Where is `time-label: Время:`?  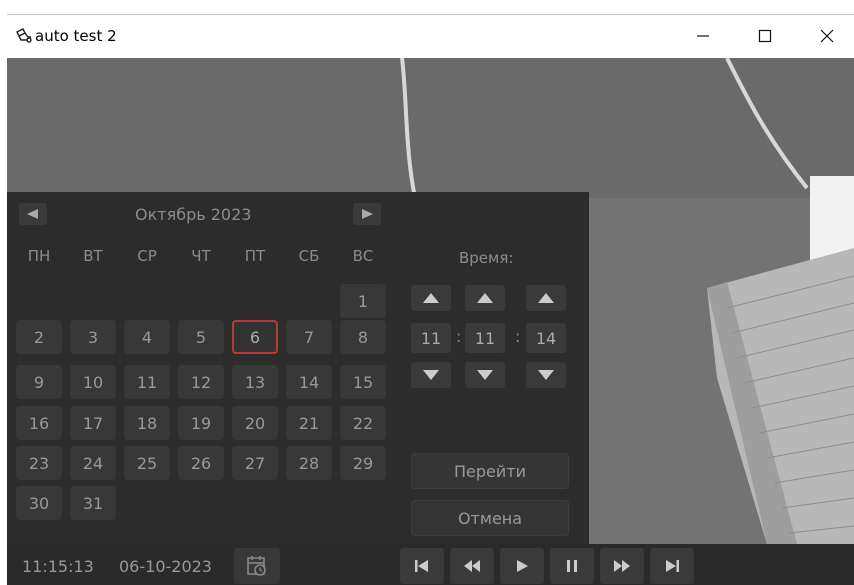
time-label: Время: is located at coordinates (486, 258).